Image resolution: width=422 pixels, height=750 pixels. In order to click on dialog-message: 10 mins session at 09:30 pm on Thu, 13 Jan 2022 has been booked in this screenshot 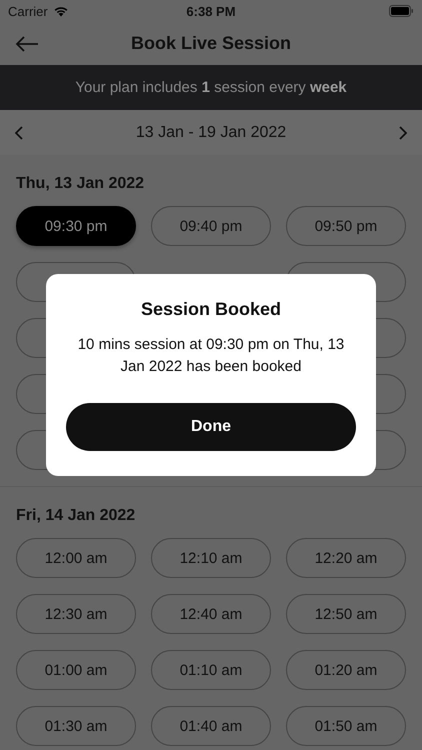, I will do `click(211, 356)`.